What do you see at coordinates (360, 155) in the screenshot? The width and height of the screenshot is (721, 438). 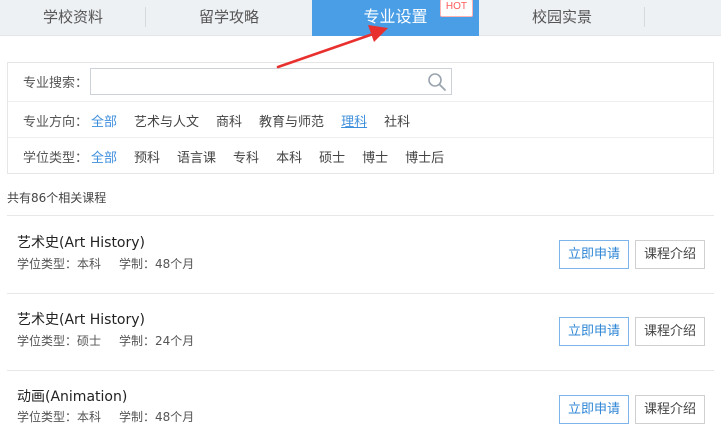 I see `degree-row: 学位类型： 全部 预科 语言课 专科 本科 硕士 博士 博士后` at bounding box center [360, 155].